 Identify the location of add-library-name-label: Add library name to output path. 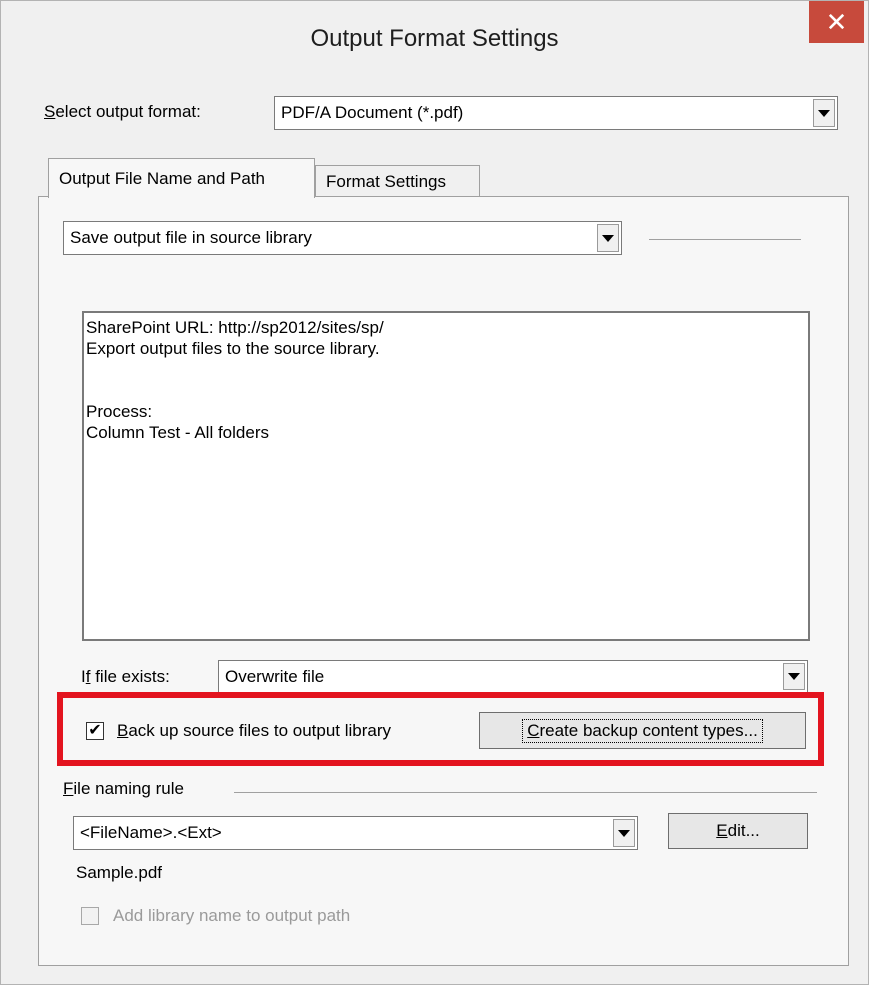
(232, 915).